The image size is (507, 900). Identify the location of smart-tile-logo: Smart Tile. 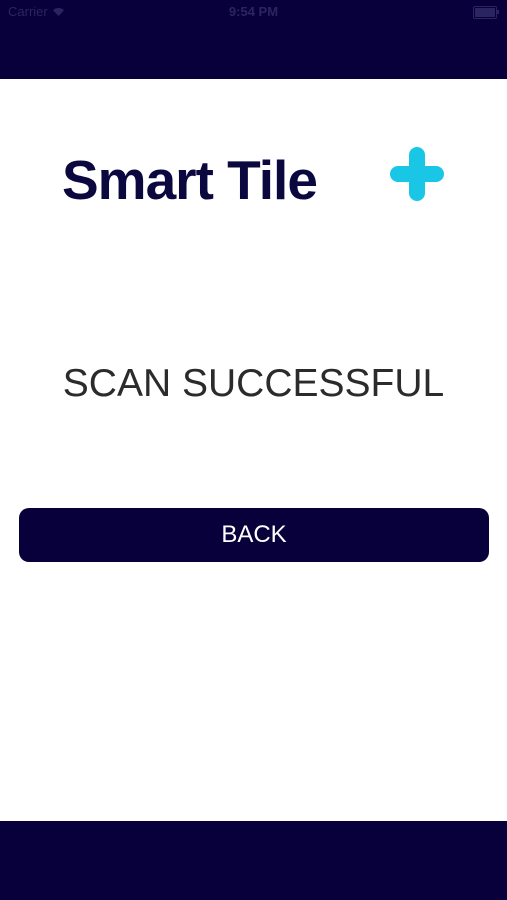
(257, 180).